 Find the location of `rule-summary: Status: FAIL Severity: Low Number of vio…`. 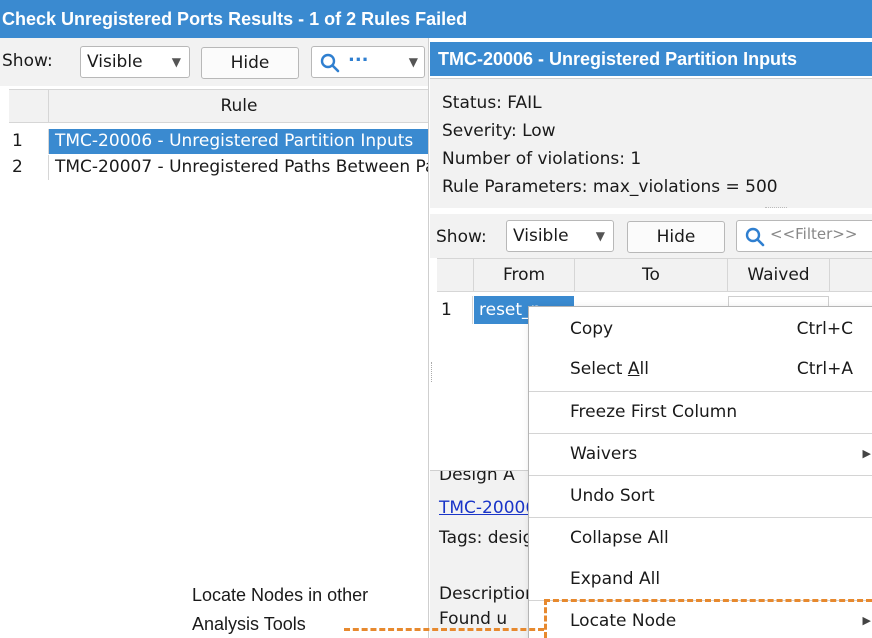

rule-summary: Status: FAIL Severity: Low Number of vio… is located at coordinates (651, 143).